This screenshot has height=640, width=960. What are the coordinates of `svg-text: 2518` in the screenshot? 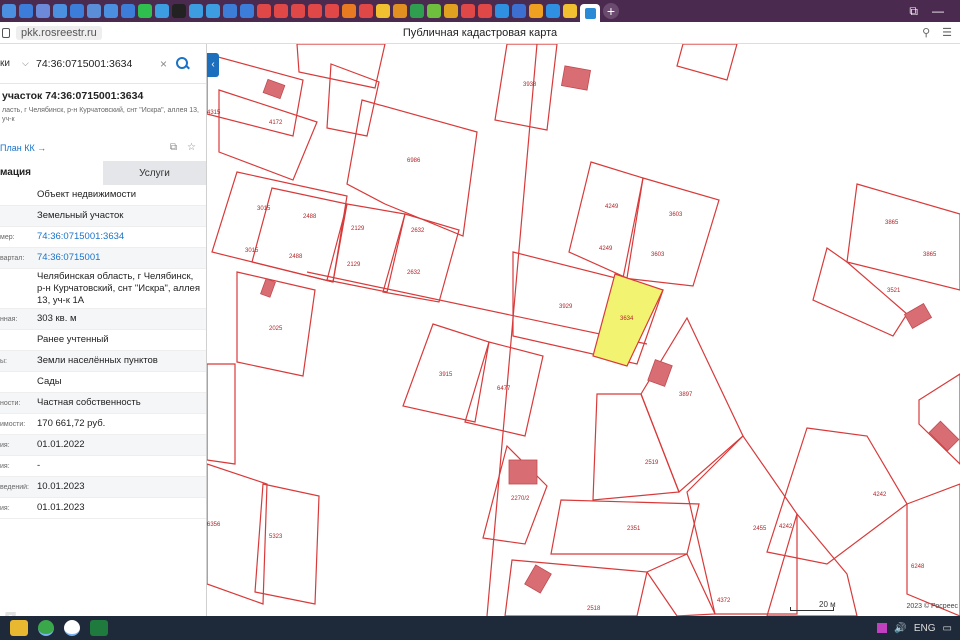 It's located at (594, 609).